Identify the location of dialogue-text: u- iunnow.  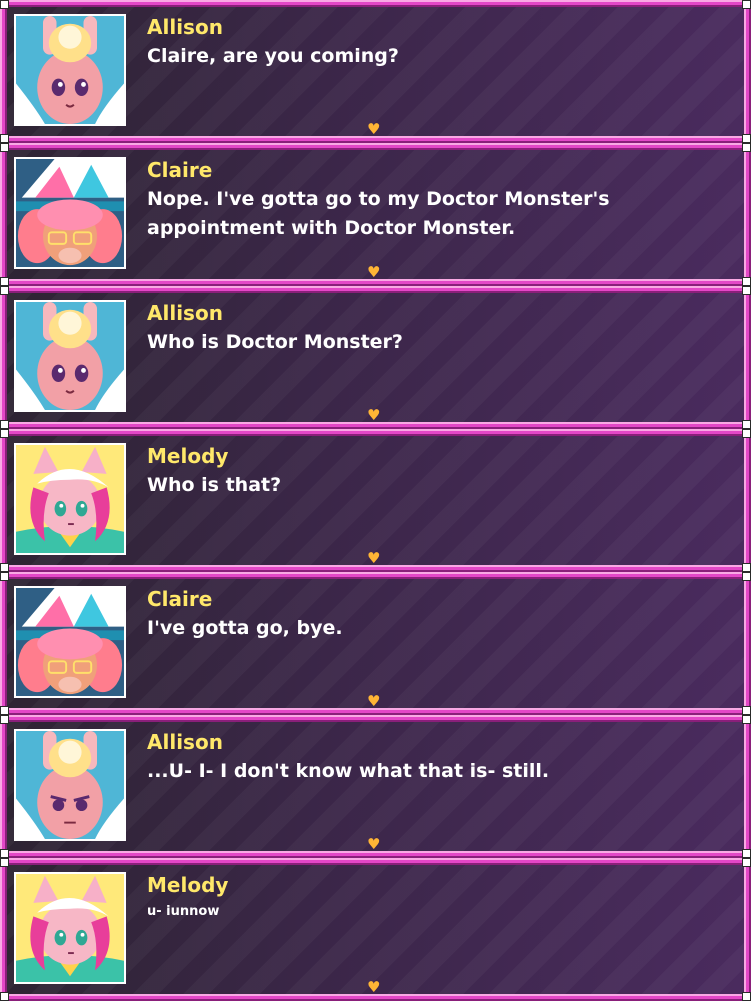
(183, 911).